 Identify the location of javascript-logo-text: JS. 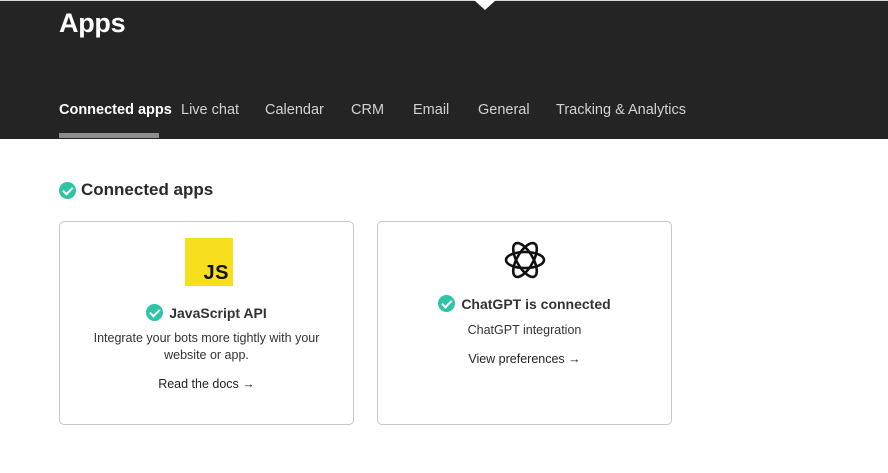
(216, 273).